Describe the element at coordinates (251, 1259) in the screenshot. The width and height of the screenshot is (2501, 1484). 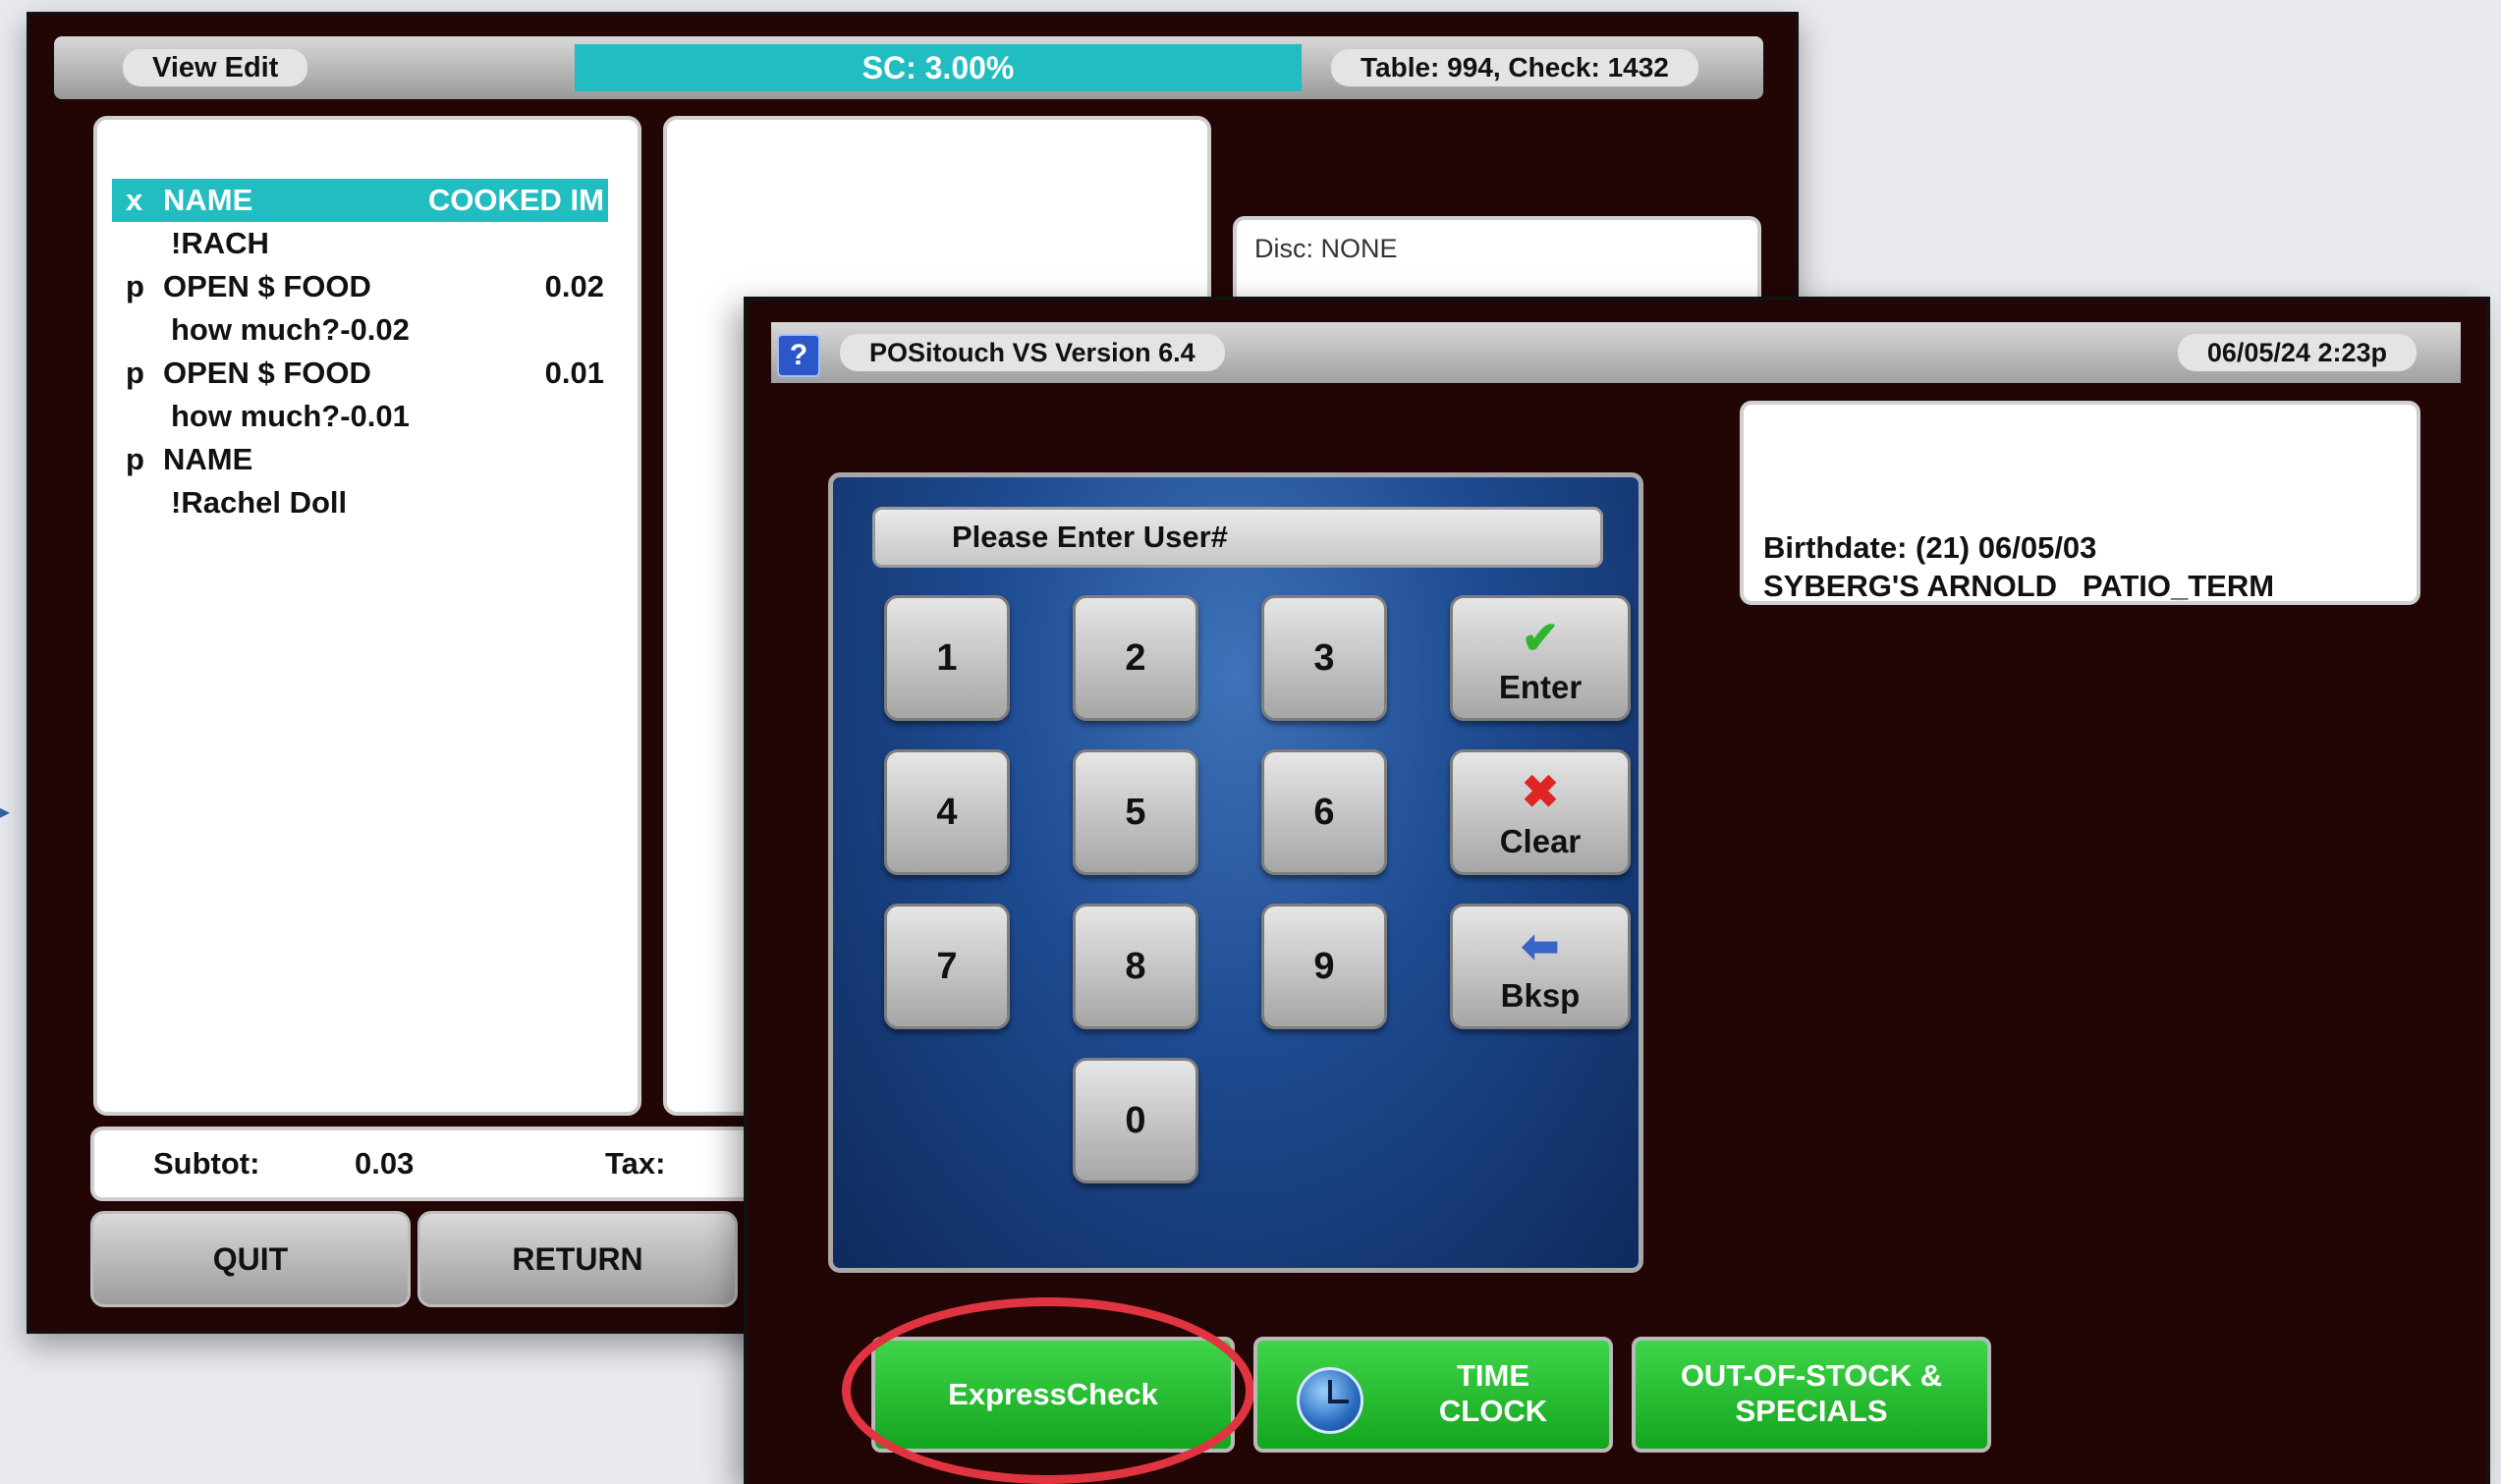
I see `quit-button: QUIT` at that location.